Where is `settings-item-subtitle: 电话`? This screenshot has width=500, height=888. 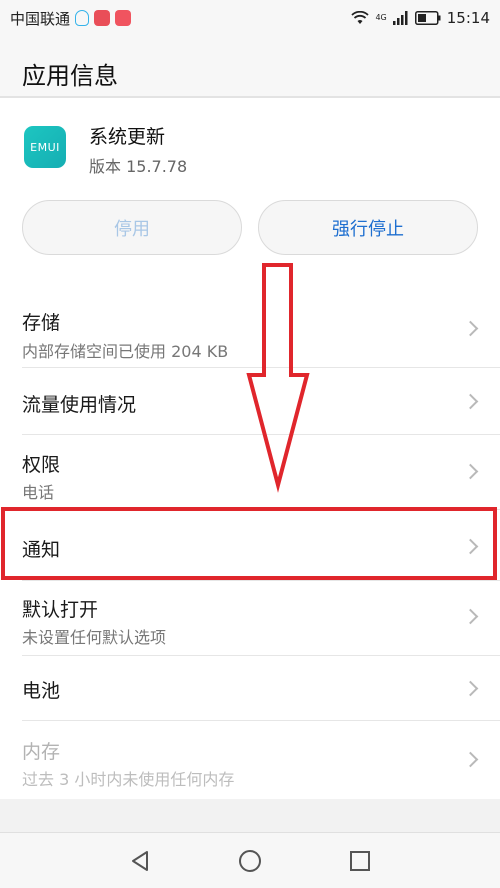 settings-item-subtitle: 电话 is located at coordinates (38, 492).